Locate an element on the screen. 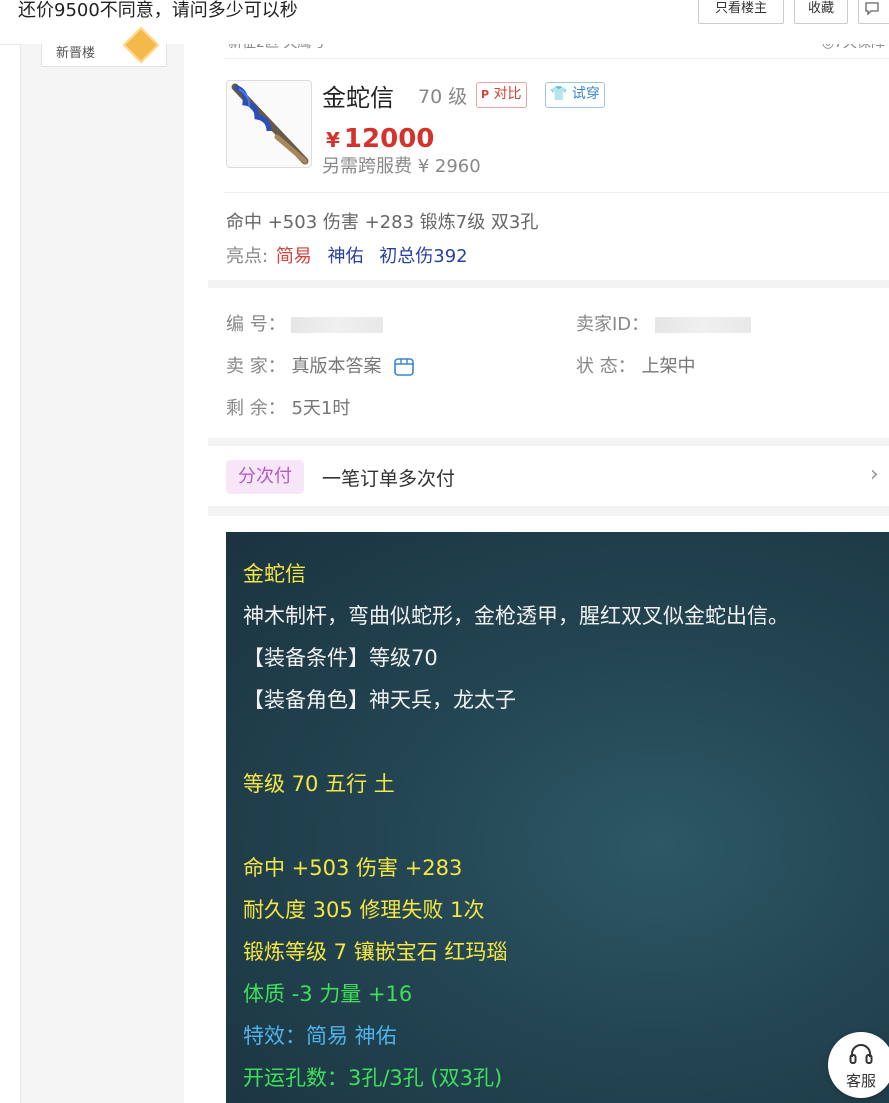  try-on-button: 👕 试穿 is located at coordinates (575, 95).